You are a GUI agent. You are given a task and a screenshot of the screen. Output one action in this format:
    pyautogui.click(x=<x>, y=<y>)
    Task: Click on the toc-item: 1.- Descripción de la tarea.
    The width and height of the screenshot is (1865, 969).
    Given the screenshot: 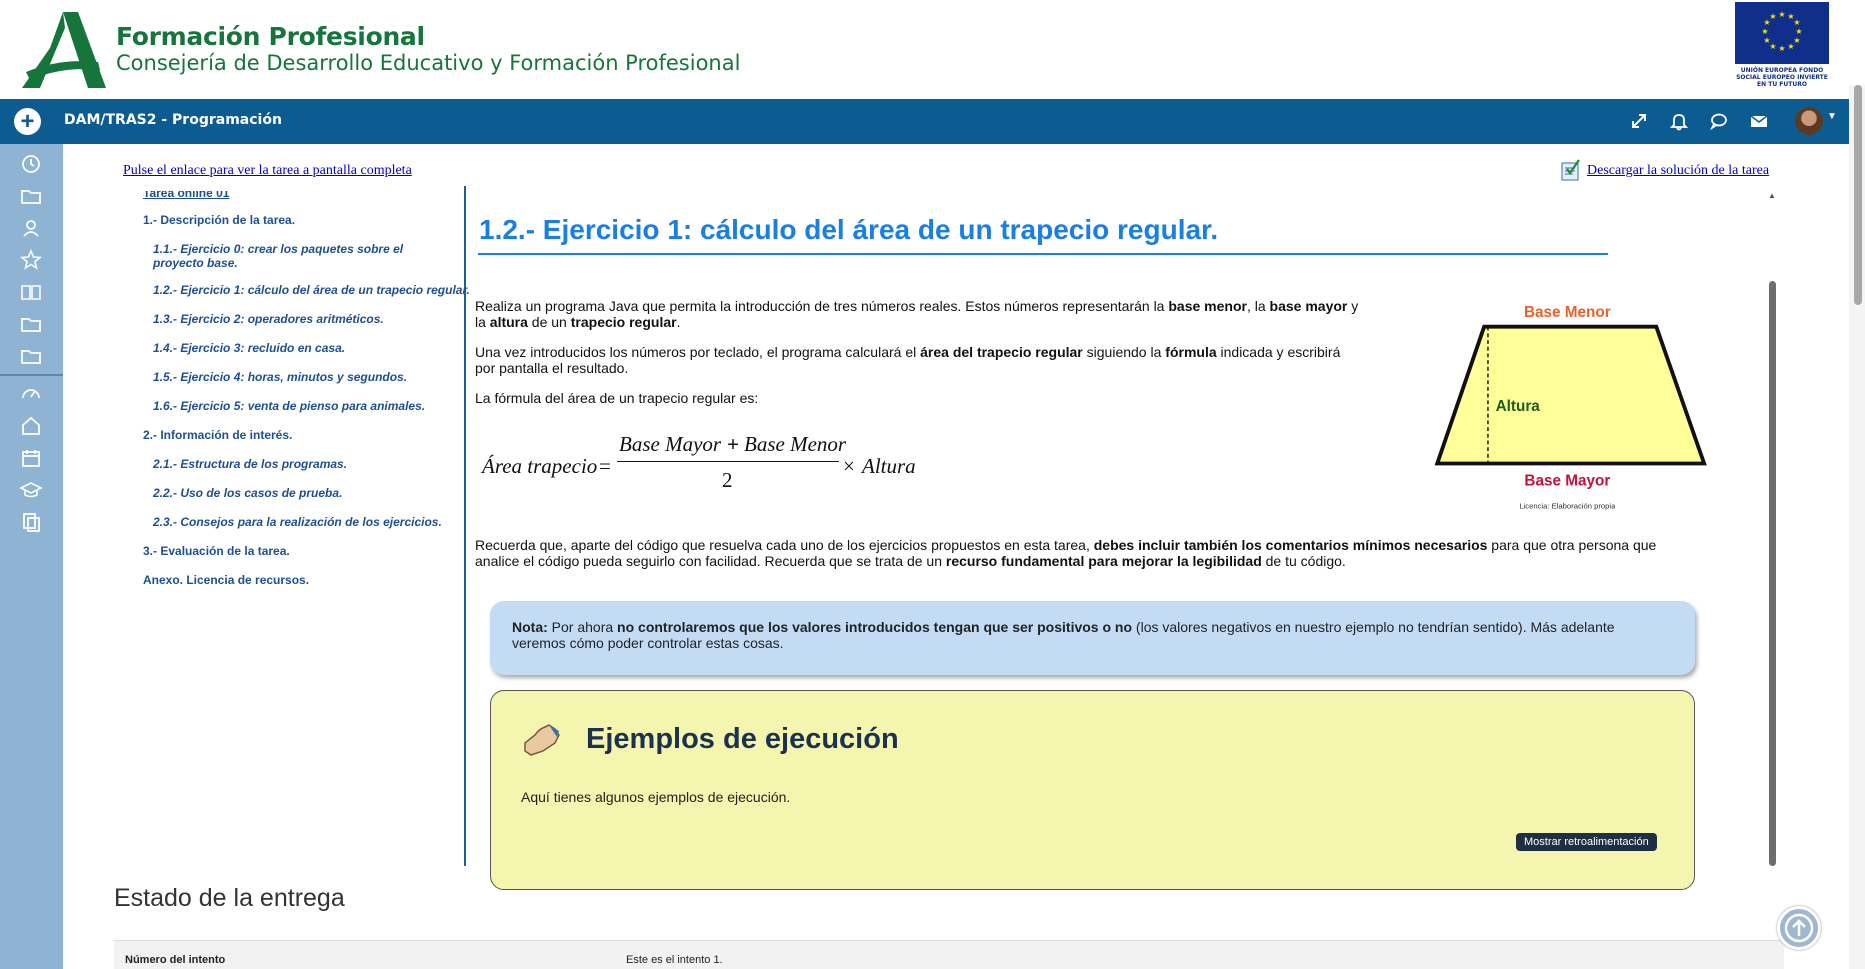 What is the action you would take?
    pyautogui.click(x=219, y=220)
    